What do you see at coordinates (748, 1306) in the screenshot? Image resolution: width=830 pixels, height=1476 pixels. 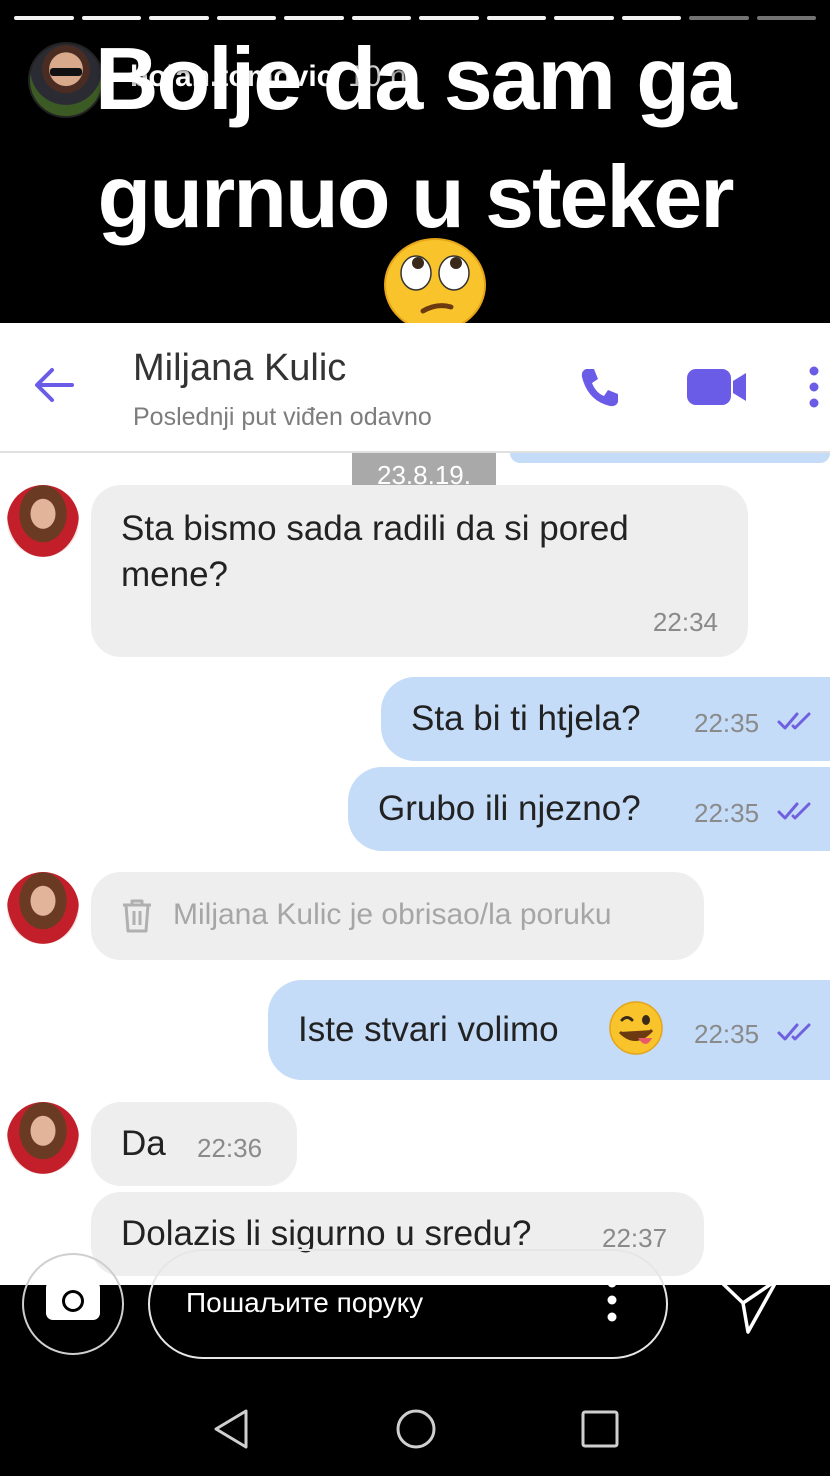 I see `send-icon` at bounding box center [748, 1306].